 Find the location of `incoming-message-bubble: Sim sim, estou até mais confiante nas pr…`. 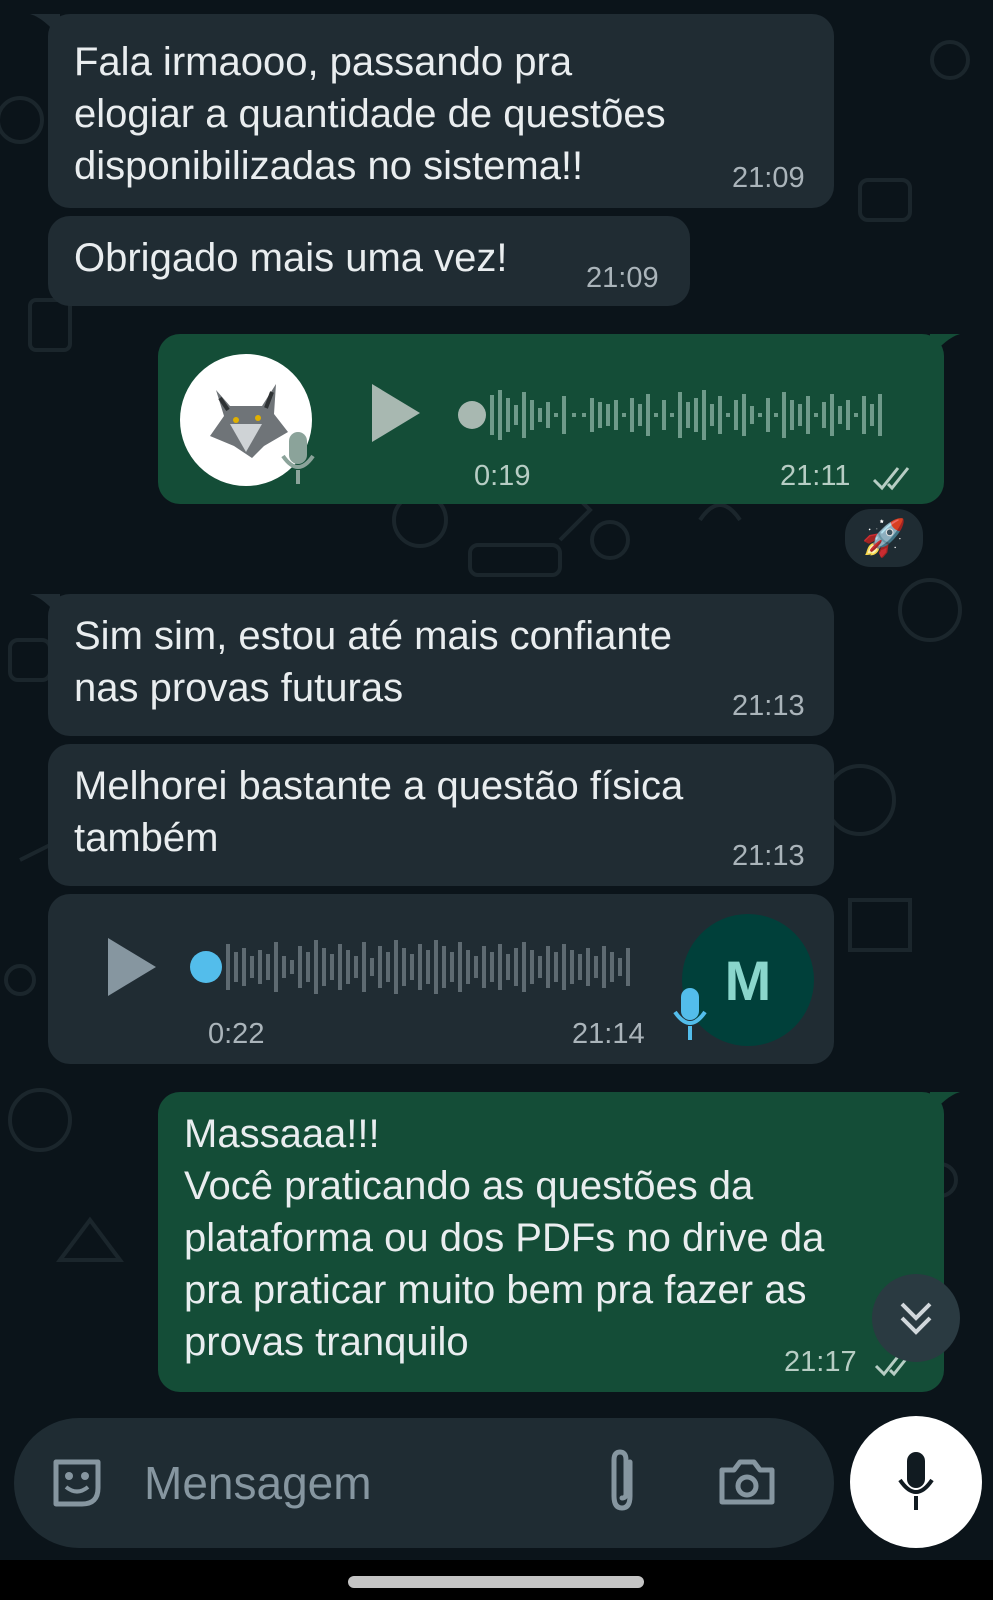

incoming-message-bubble: Sim sim, estou até mais confiante nas pr… is located at coordinates (441, 665).